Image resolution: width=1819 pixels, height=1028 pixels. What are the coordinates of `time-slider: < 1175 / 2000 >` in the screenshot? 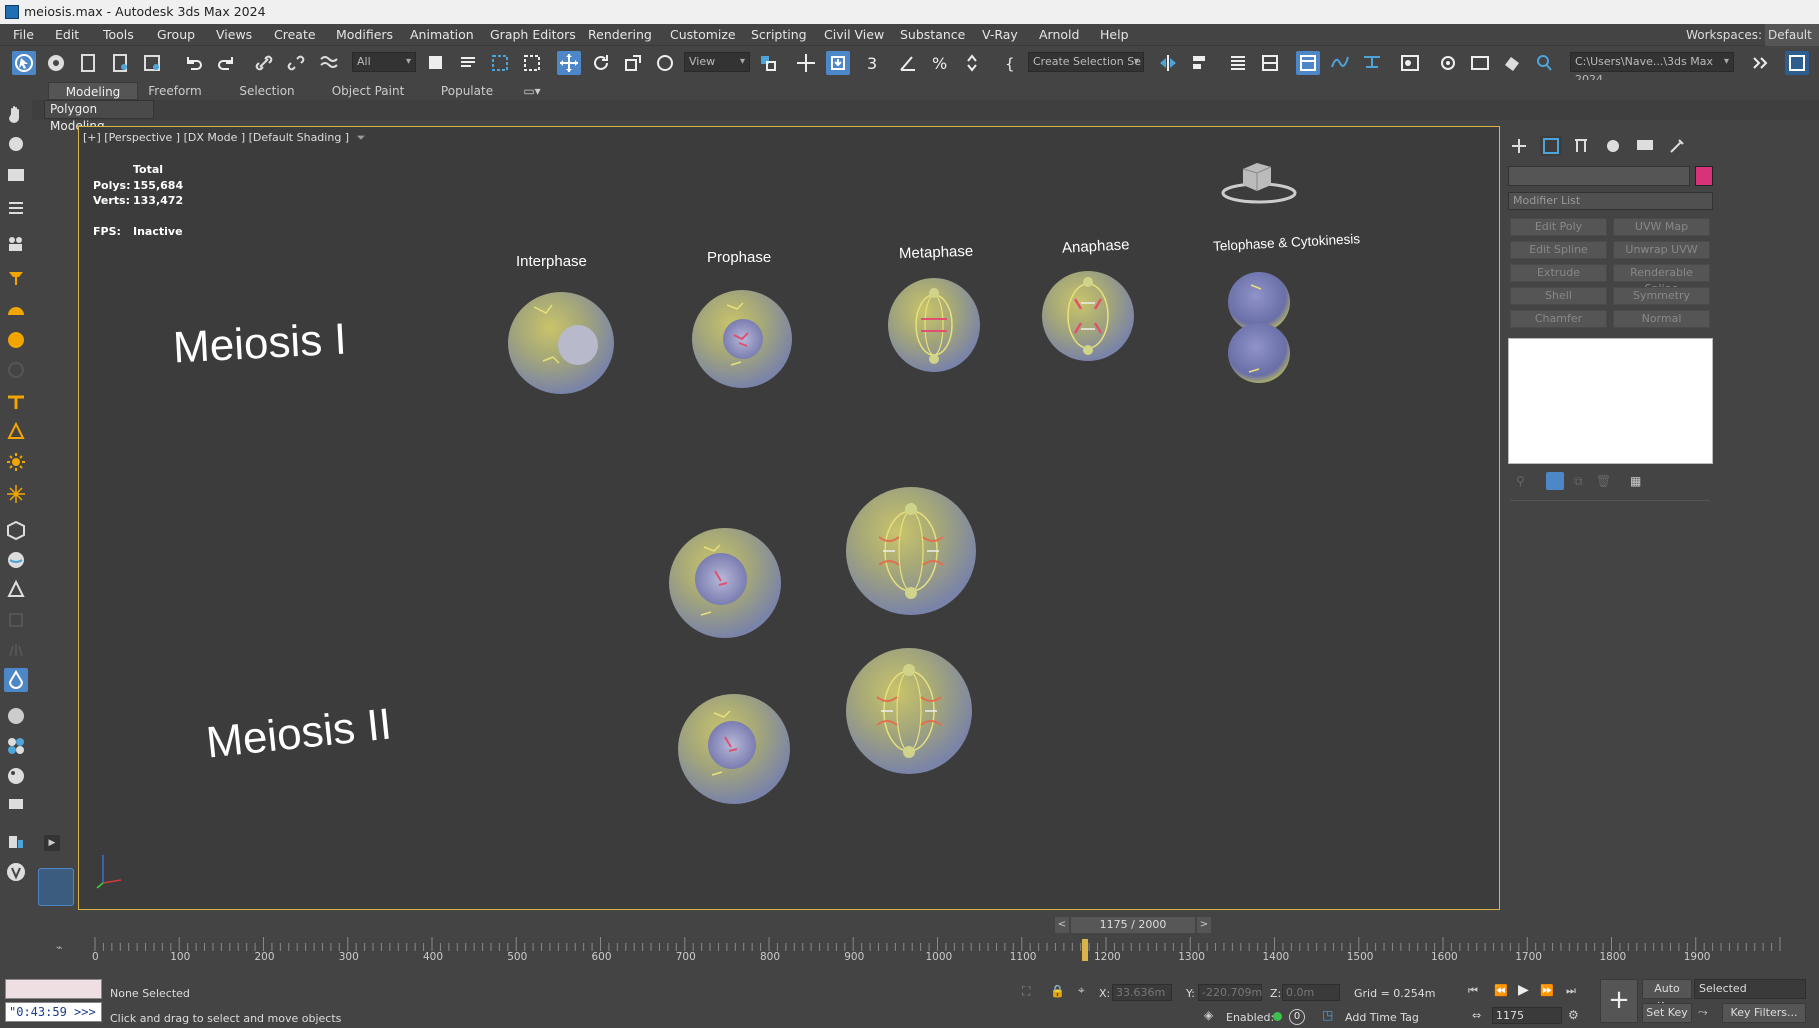 It's located at (1133, 925).